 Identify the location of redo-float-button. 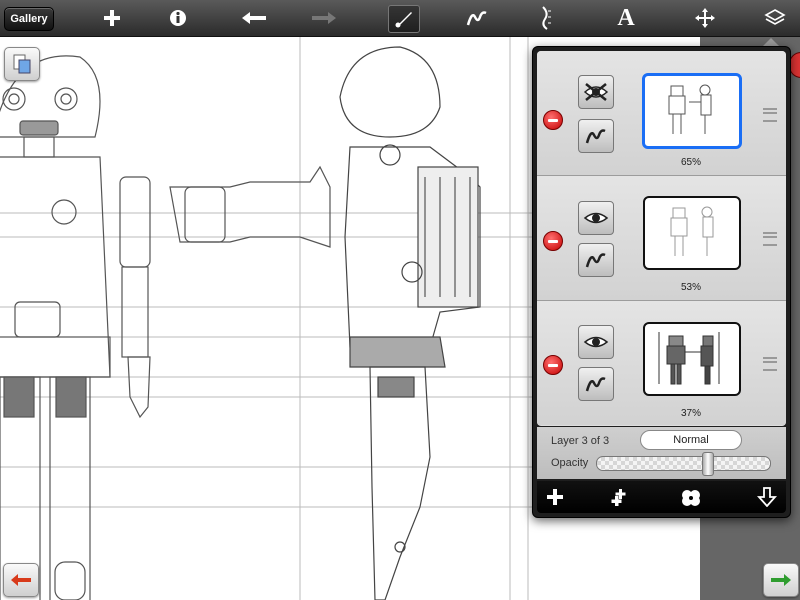
(781, 580).